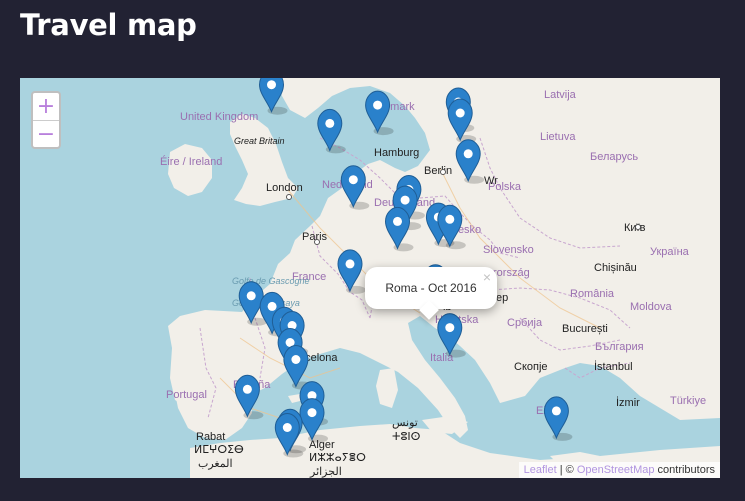  What do you see at coordinates (337, 458) in the screenshot?
I see `label-algeria-tifinagh: ⵍⵣⵣⴰⵢⴻⵔ` at bounding box center [337, 458].